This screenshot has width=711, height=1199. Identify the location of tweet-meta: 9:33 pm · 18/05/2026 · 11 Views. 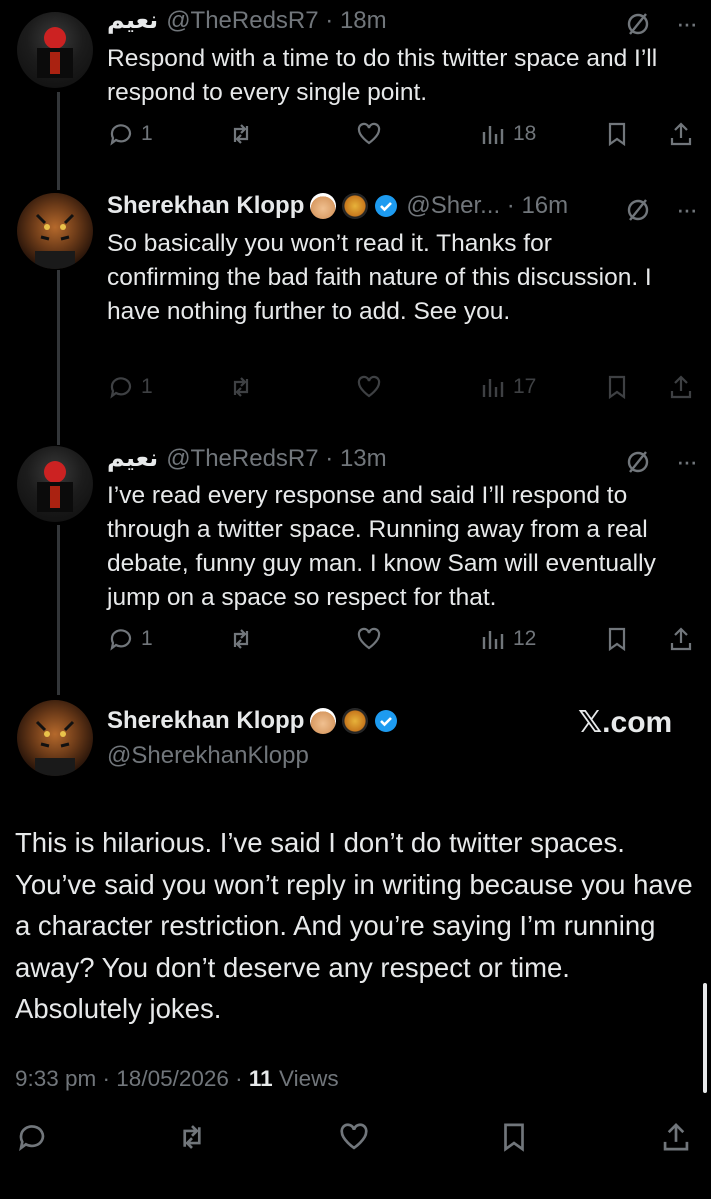
(177, 1079).